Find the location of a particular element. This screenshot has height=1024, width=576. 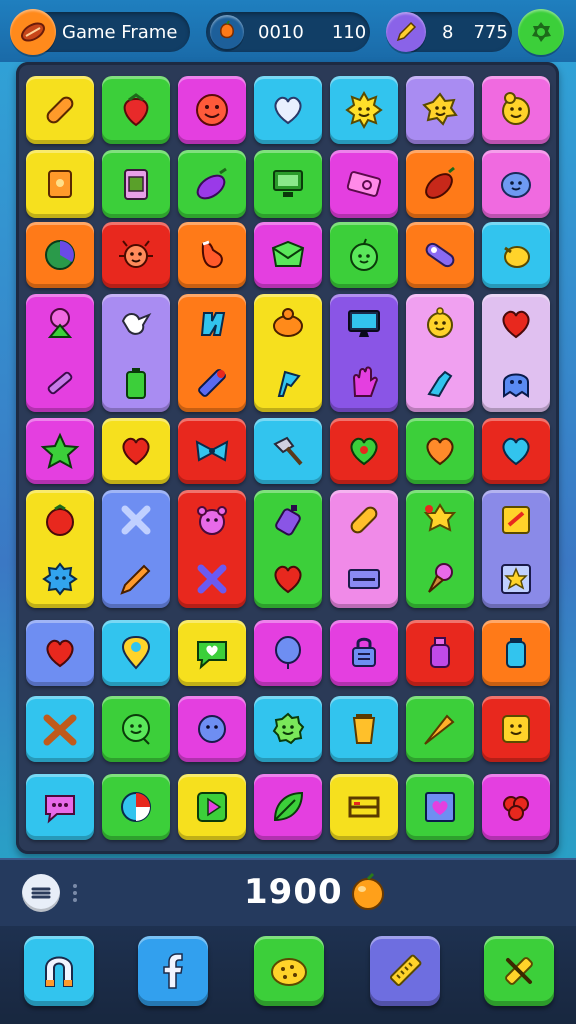

tile-r9c6 is located at coordinates (440, 807).